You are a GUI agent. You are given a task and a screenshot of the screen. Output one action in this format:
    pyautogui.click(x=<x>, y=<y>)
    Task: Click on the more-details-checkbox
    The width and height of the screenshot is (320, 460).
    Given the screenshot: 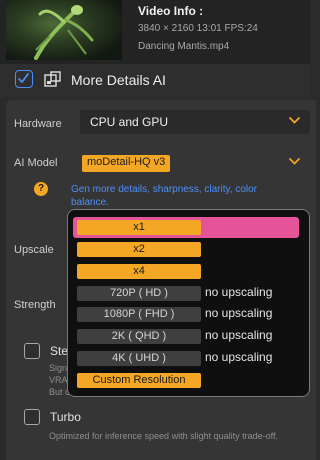 What is the action you would take?
    pyautogui.click(x=24, y=79)
    